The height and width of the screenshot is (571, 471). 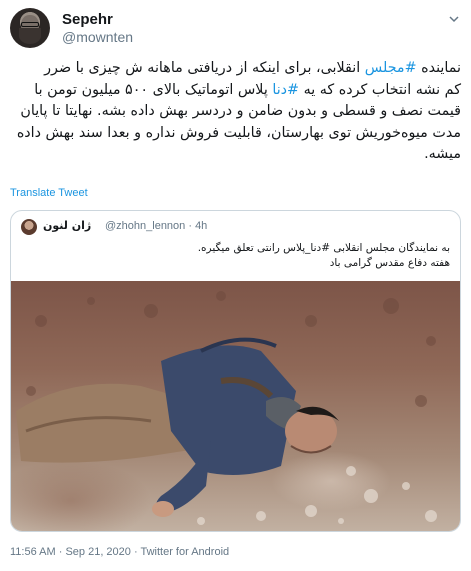 I want to click on quoted-avatar, so click(x=29, y=227).